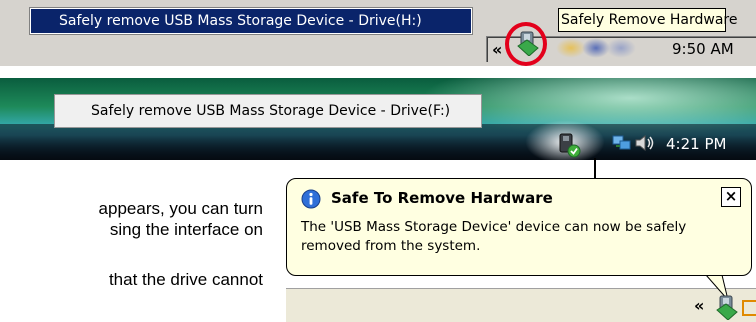 This screenshot has height=322, width=756. Describe the element at coordinates (645, 143) in the screenshot. I see `volume-icon` at that location.